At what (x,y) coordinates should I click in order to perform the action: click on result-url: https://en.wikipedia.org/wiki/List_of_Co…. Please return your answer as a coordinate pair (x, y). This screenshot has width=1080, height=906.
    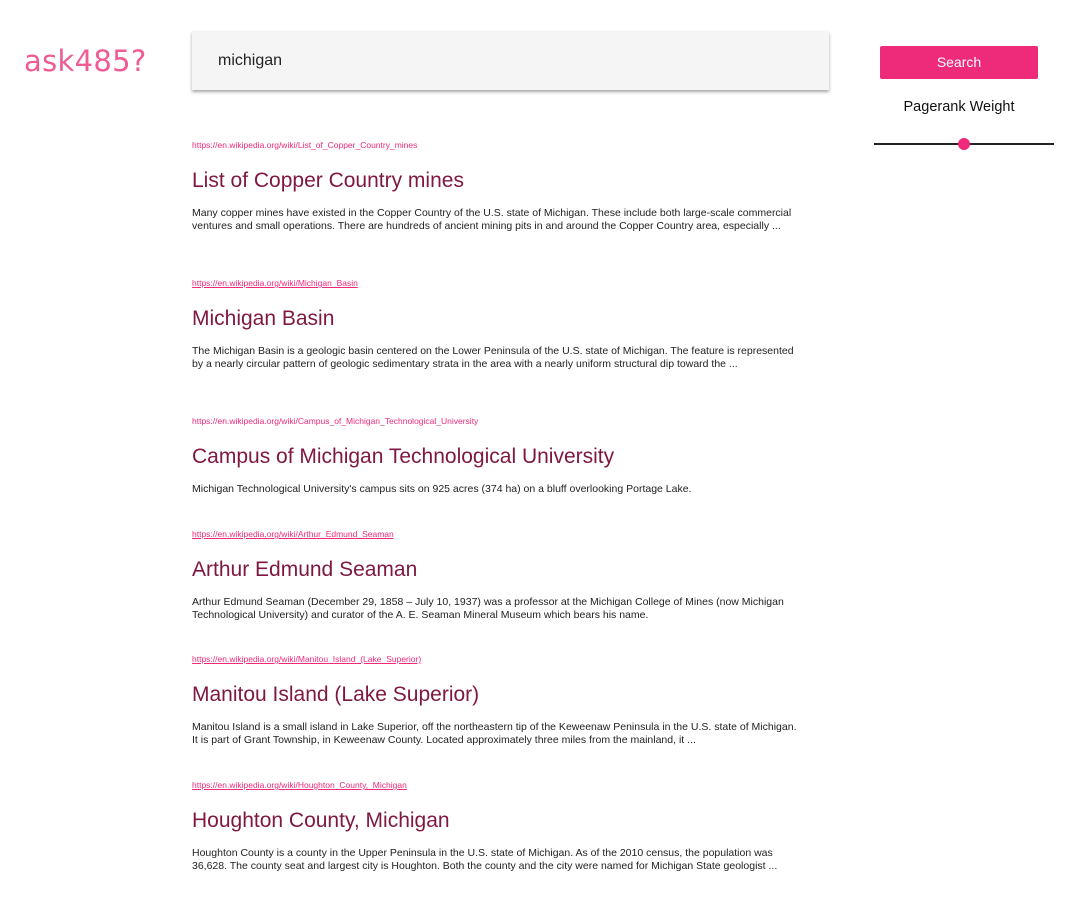
    Looking at the image, I should click on (497, 145).